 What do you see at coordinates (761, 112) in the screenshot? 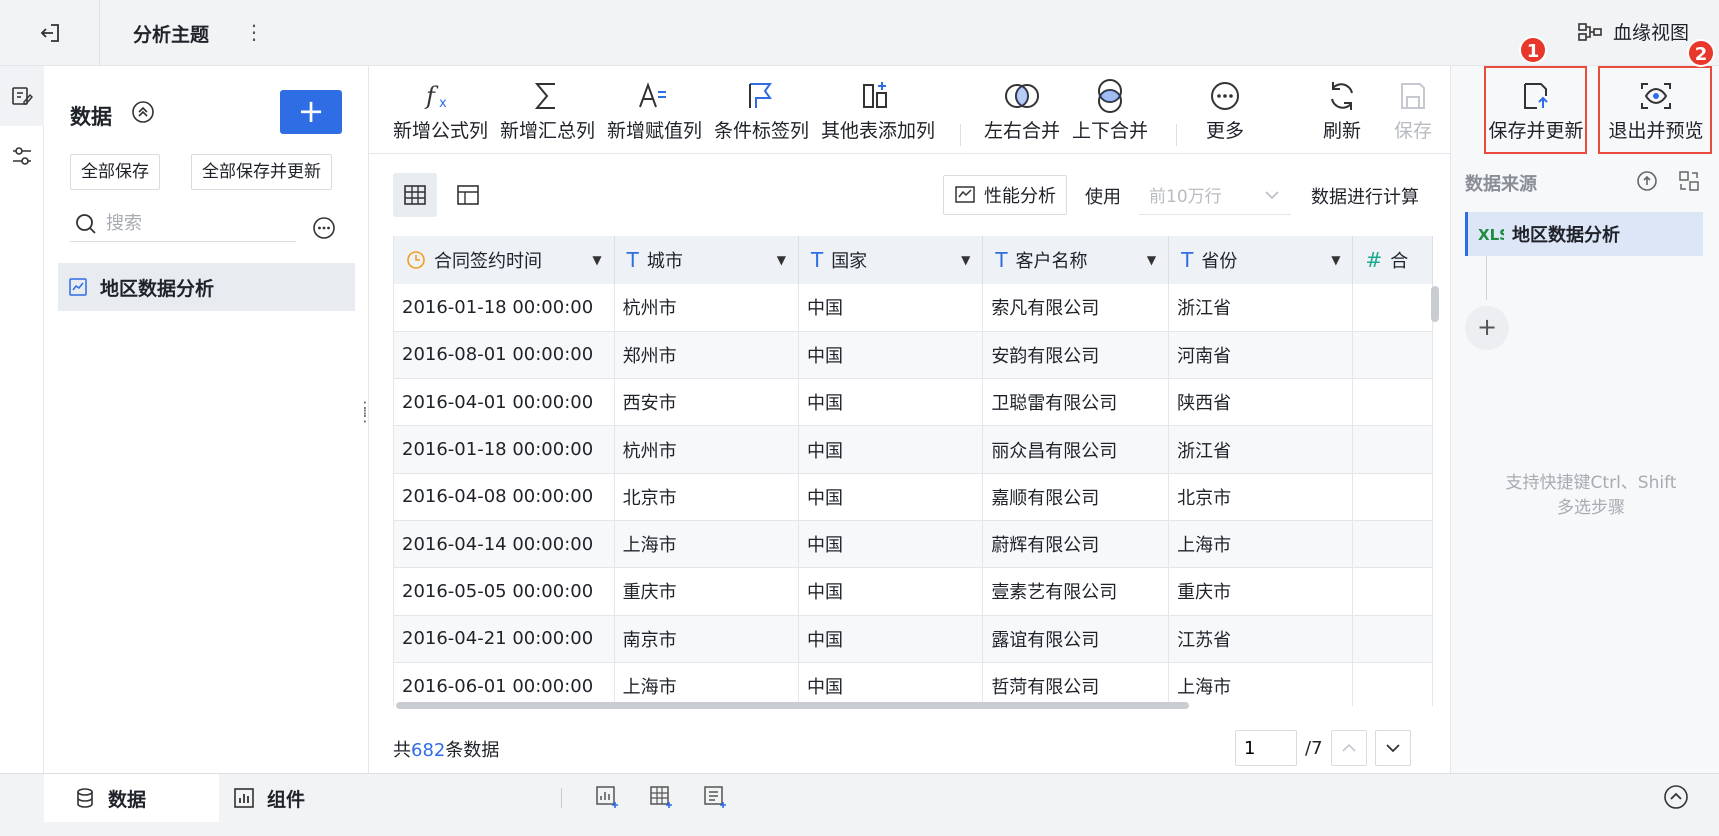
I see `condition-tag-column-button: 条件标签列` at bounding box center [761, 112].